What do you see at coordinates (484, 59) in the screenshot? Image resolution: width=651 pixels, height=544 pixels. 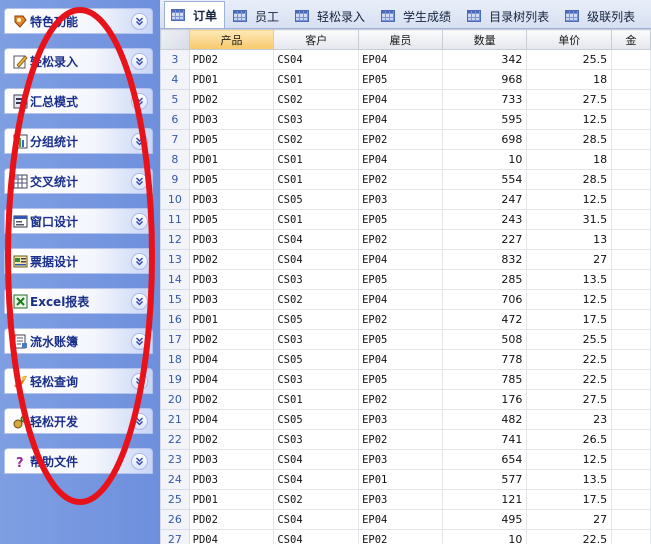 I see `cell-quantity: 342` at bounding box center [484, 59].